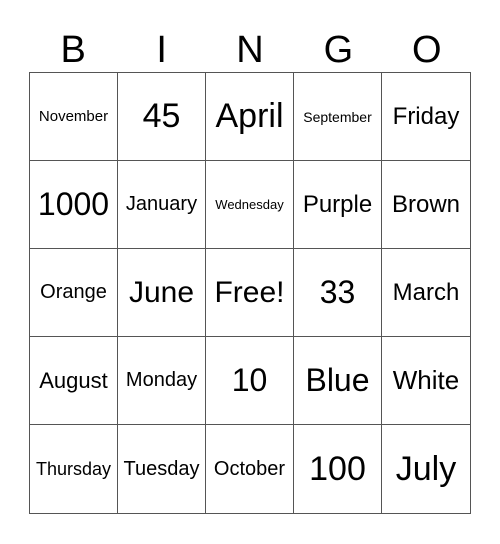 This screenshot has height=544, width=500. Describe the element at coordinates (426, 293) in the screenshot. I see `bingo-cell: March` at that location.